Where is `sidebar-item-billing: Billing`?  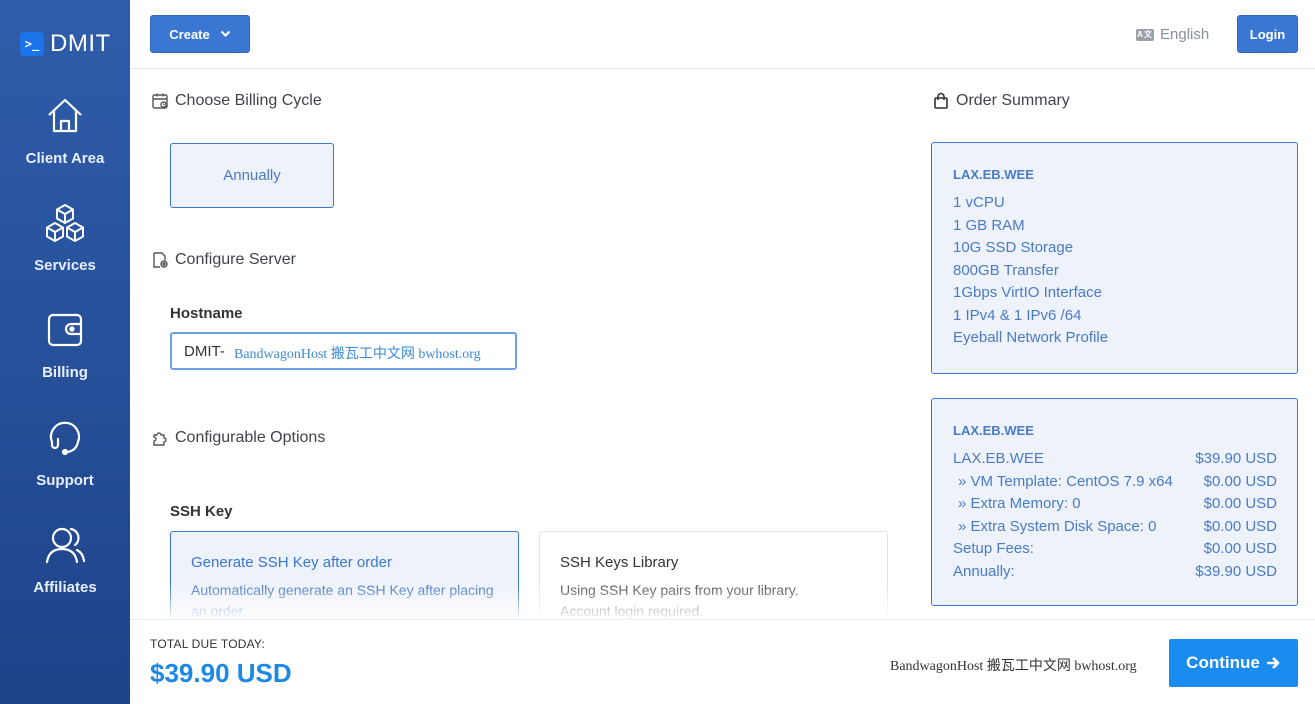 sidebar-item-billing: Billing is located at coordinates (65, 345).